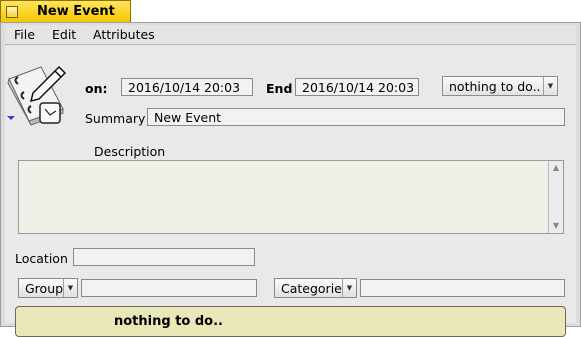  Describe the element at coordinates (187, 87) in the screenshot. I see `start-date-field: 2016/10/14 20:03` at that location.